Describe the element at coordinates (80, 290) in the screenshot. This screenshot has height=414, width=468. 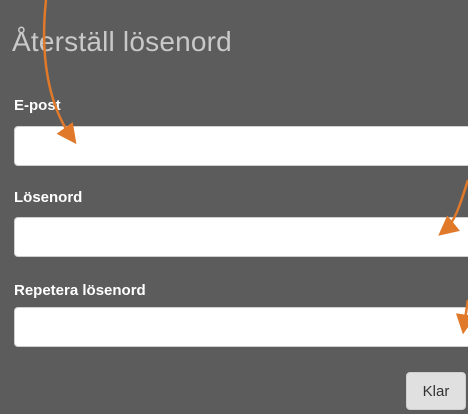
I see `repeat-password-label: Repetera lösenord` at that location.